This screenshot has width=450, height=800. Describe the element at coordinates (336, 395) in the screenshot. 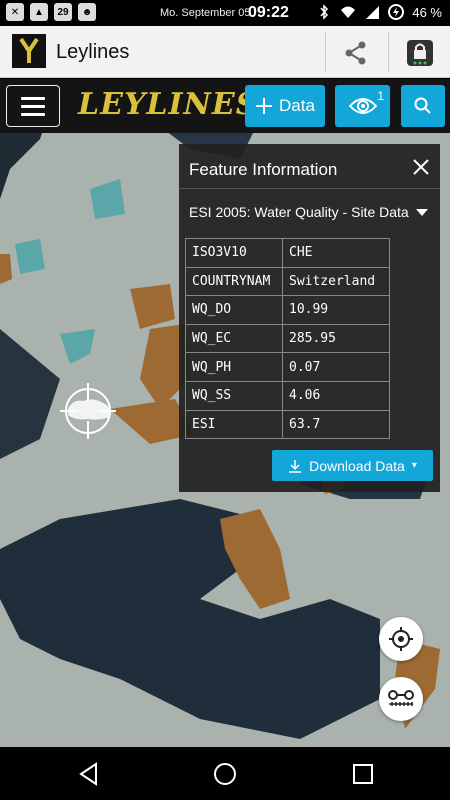

I see `attribute-value: 4.06` at that location.